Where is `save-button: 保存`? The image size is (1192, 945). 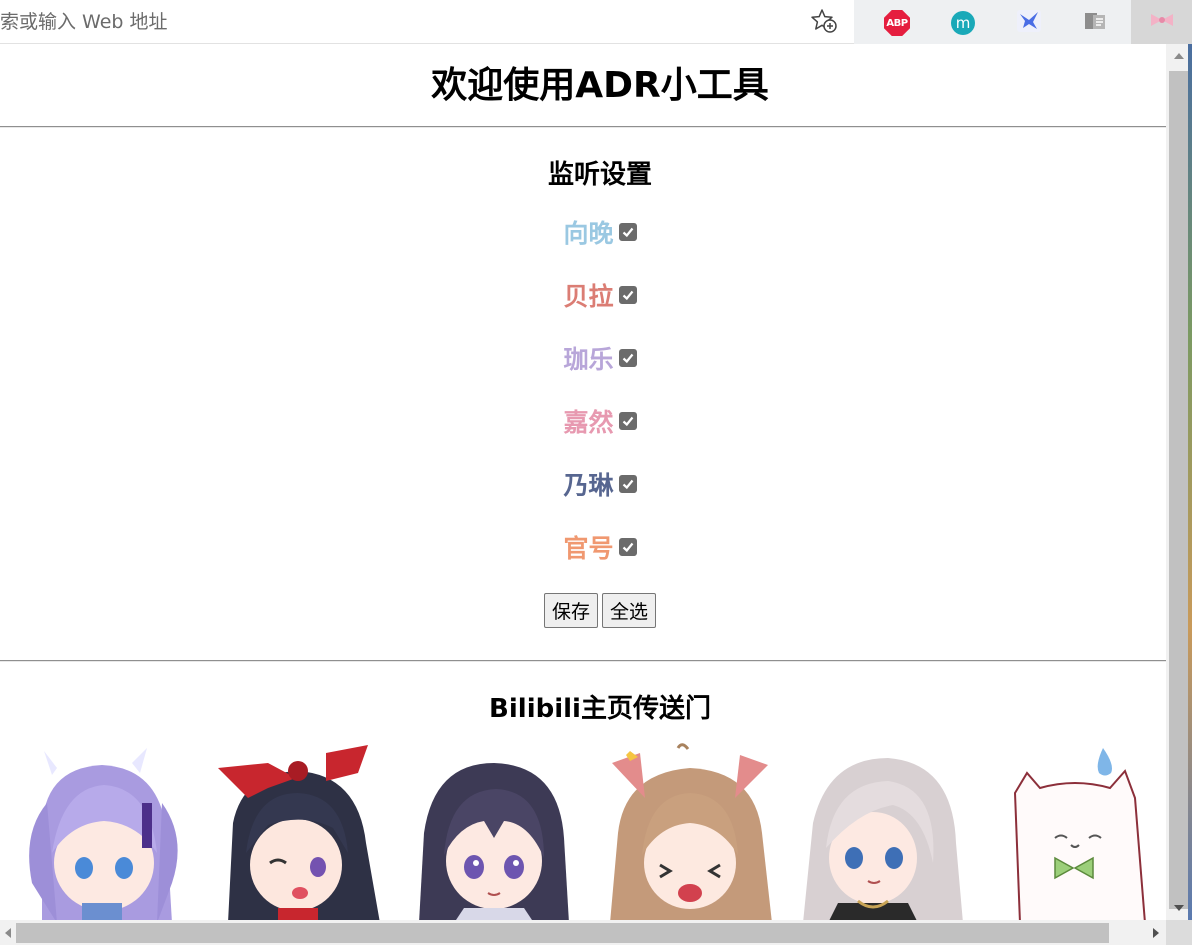 save-button: 保存 is located at coordinates (570, 610).